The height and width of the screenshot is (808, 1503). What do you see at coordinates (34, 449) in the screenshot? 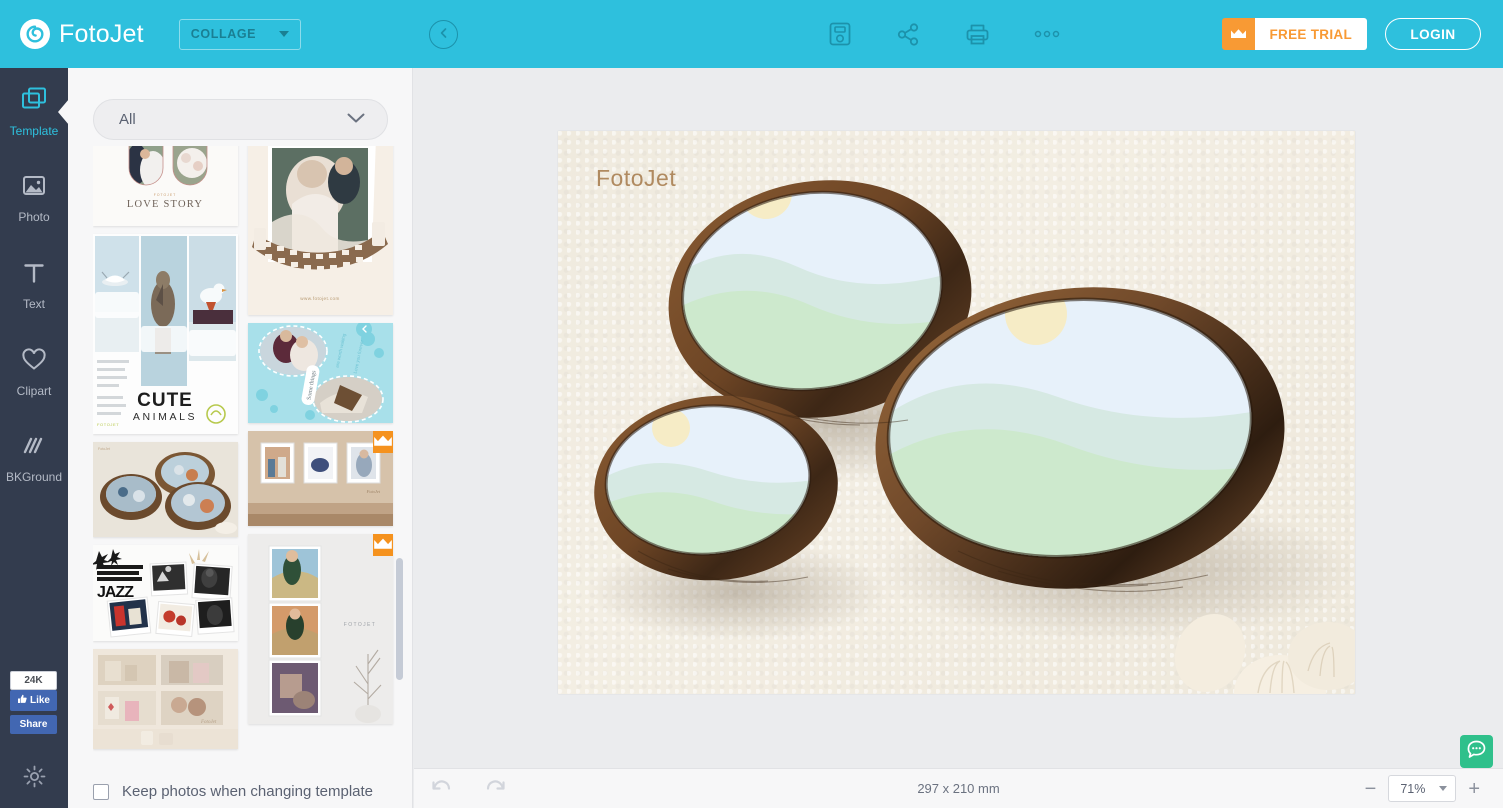
I see `background-icon` at bounding box center [34, 449].